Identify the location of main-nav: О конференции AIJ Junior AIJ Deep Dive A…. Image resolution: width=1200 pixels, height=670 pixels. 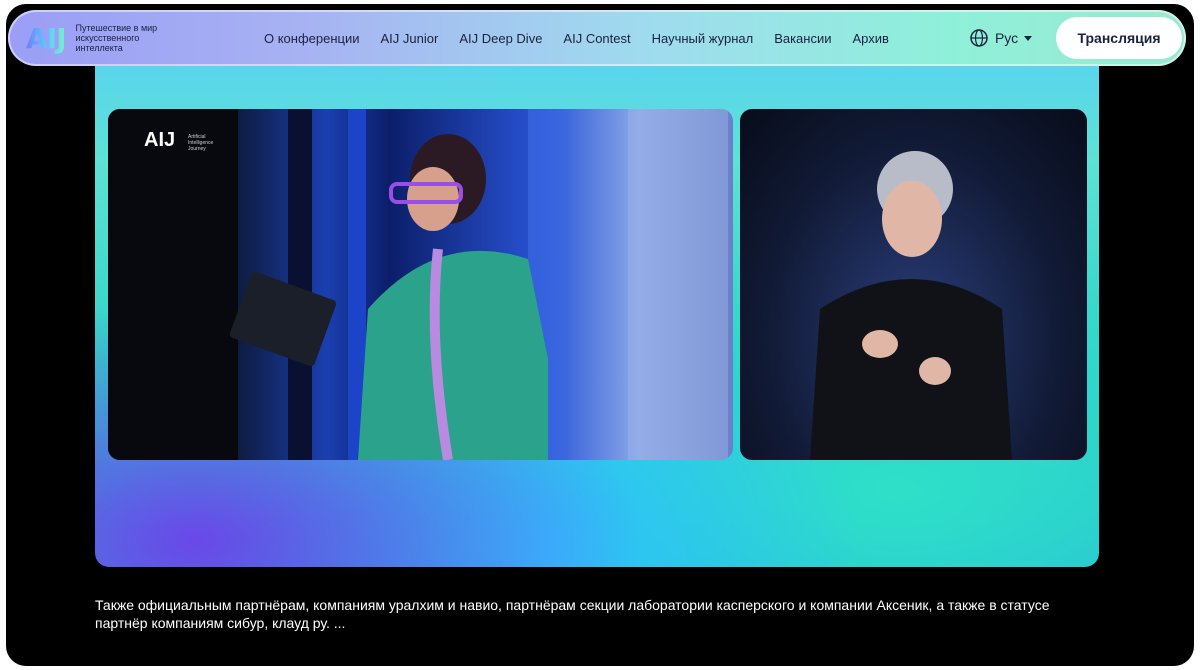
(587, 38).